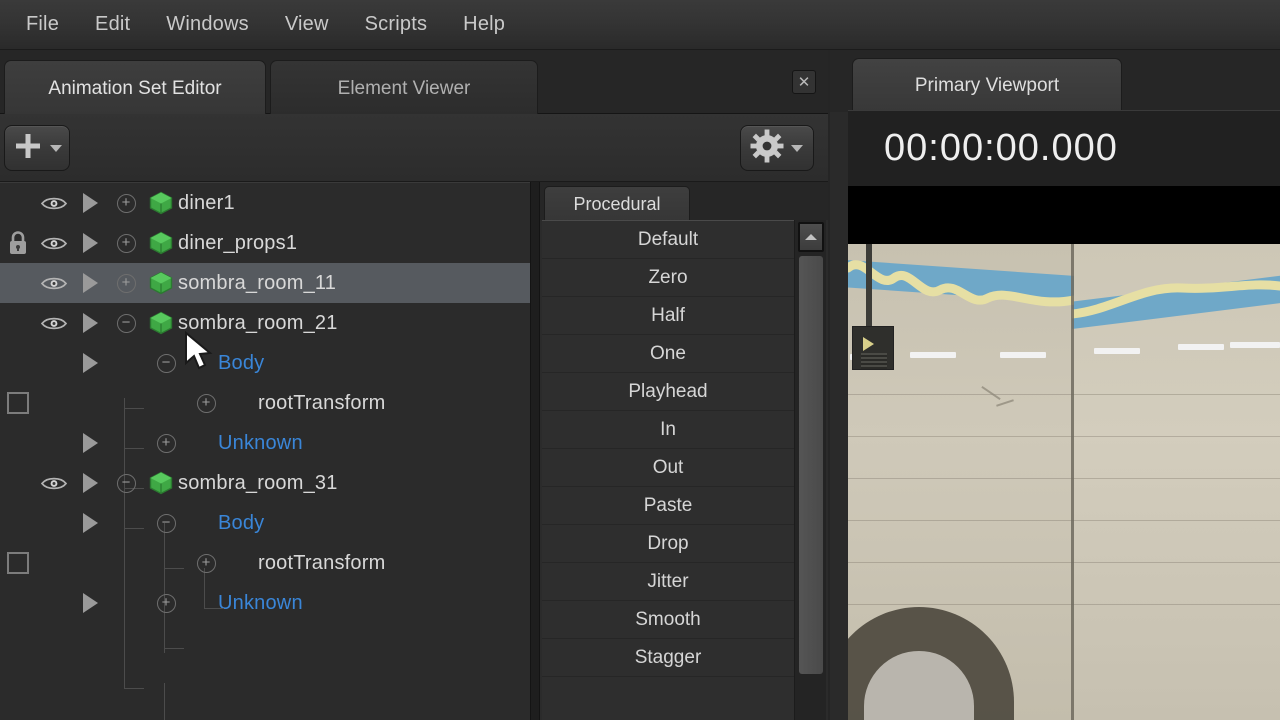  What do you see at coordinates (260, 442) in the screenshot?
I see `tree-row-label: Unknown` at bounding box center [260, 442].